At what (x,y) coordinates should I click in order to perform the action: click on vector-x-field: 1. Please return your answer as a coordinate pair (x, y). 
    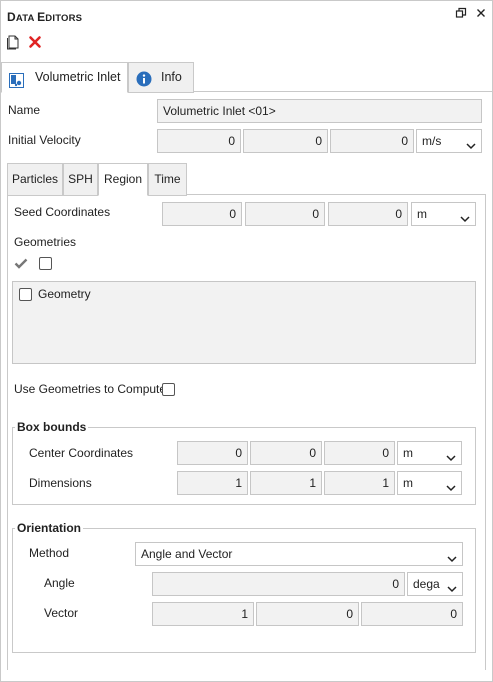
    Looking at the image, I should click on (203, 614).